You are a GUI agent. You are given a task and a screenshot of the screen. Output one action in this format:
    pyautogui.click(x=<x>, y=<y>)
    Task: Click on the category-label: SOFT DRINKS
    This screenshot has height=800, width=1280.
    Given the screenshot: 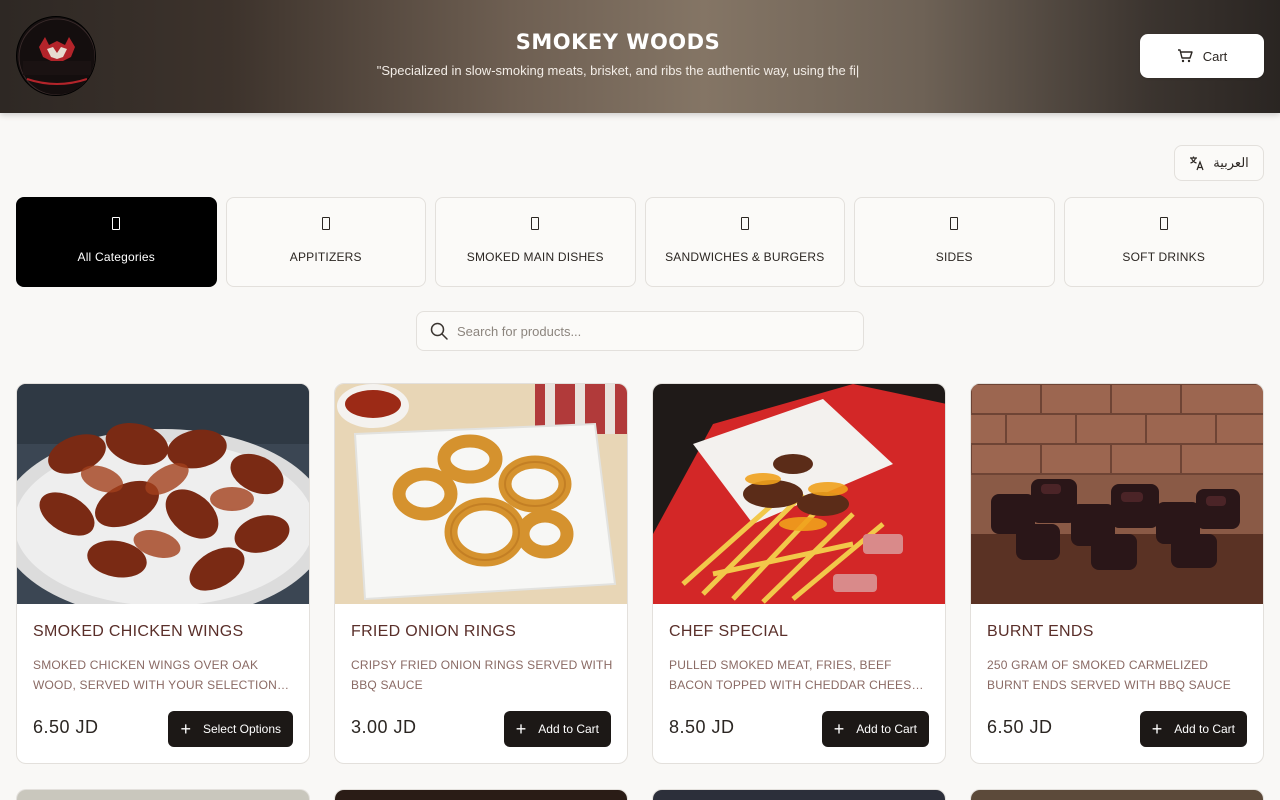 What is the action you would take?
    pyautogui.click(x=1164, y=257)
    